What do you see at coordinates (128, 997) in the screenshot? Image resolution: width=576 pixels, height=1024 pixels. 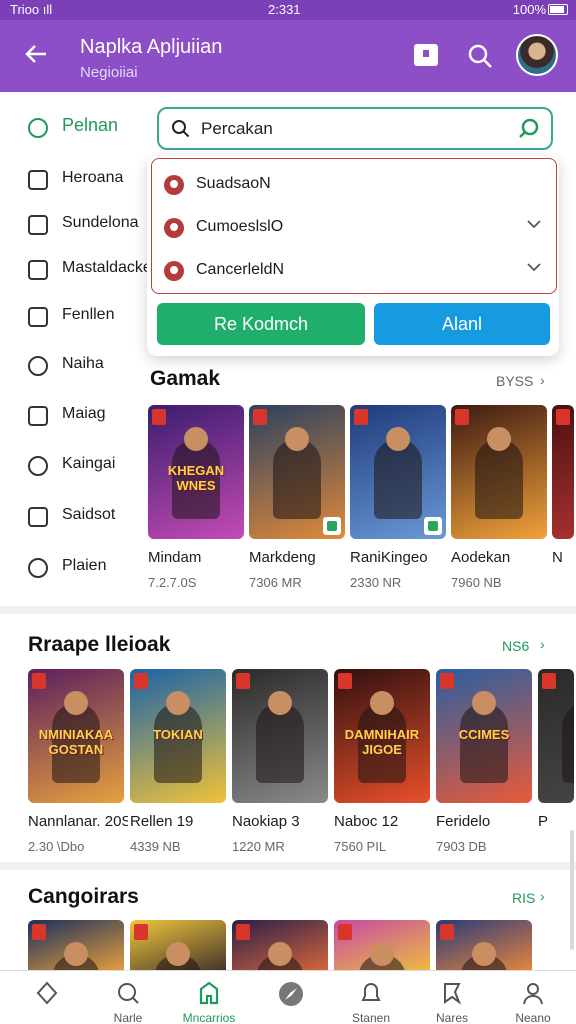 I see `nav-item-narle: Narle` at bounding box center [128, 997].